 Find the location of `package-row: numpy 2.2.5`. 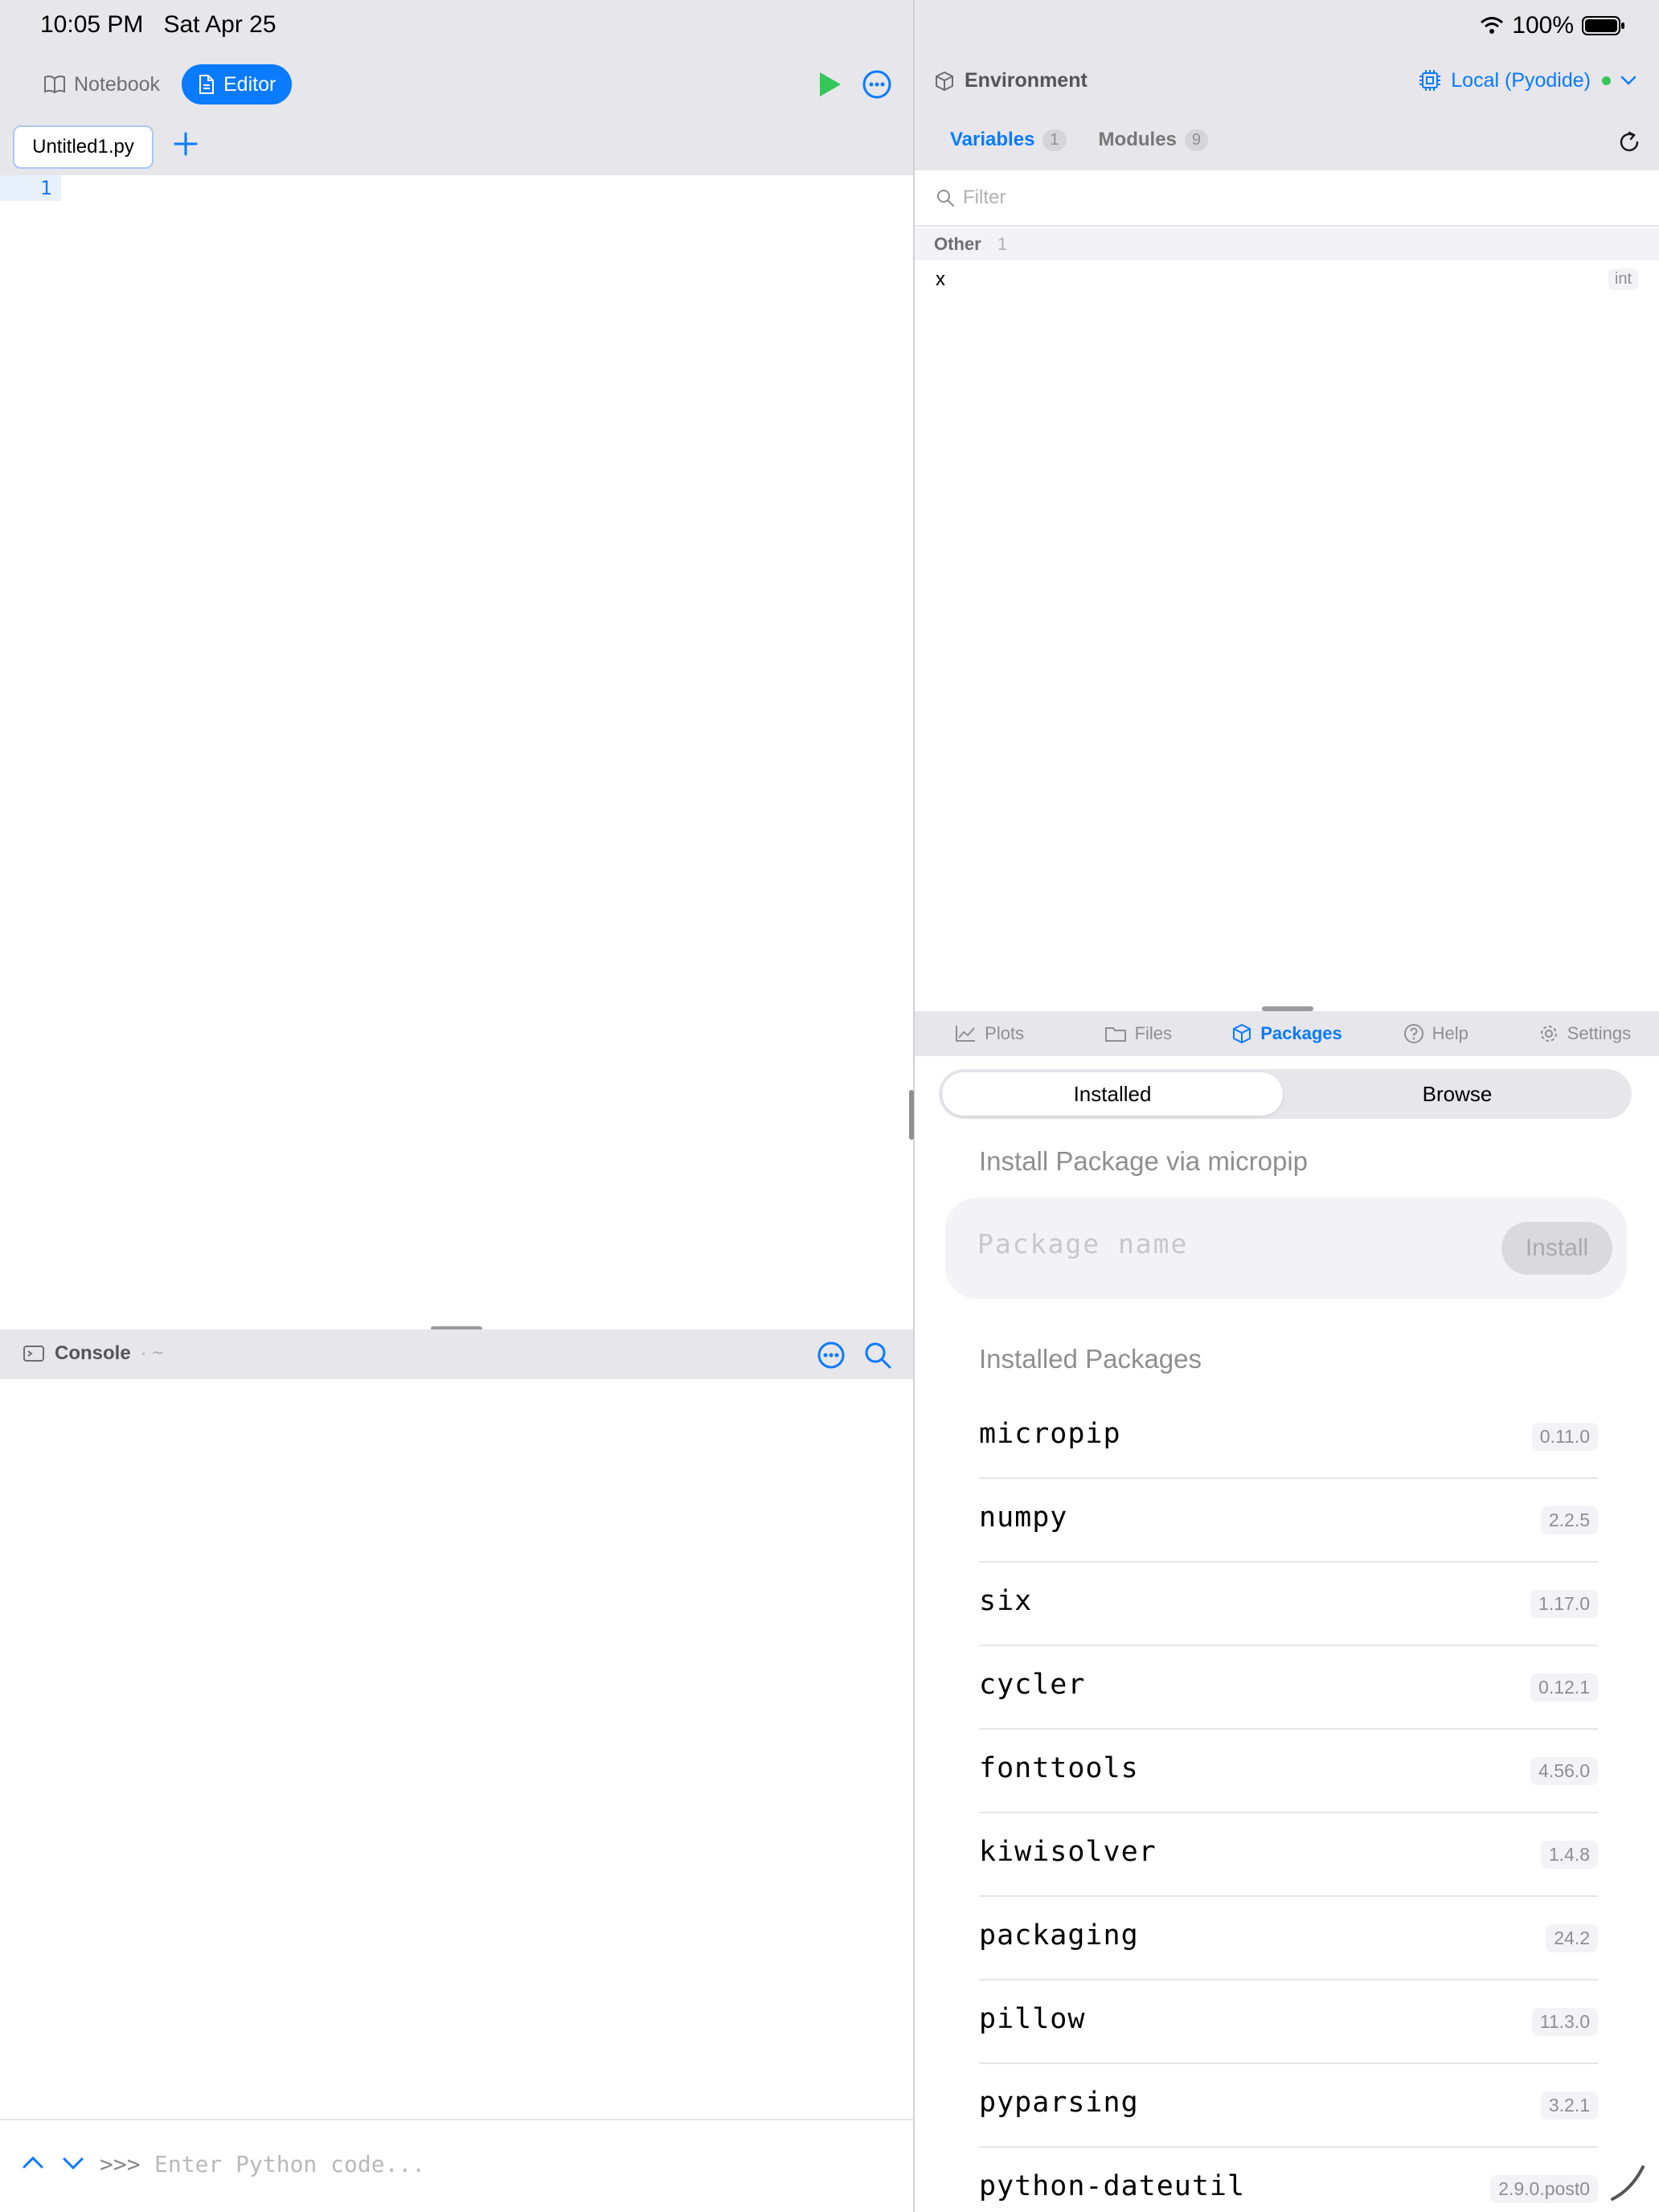

package-row: numpy 2.2.5 is located at coordinates (1288, 1521).